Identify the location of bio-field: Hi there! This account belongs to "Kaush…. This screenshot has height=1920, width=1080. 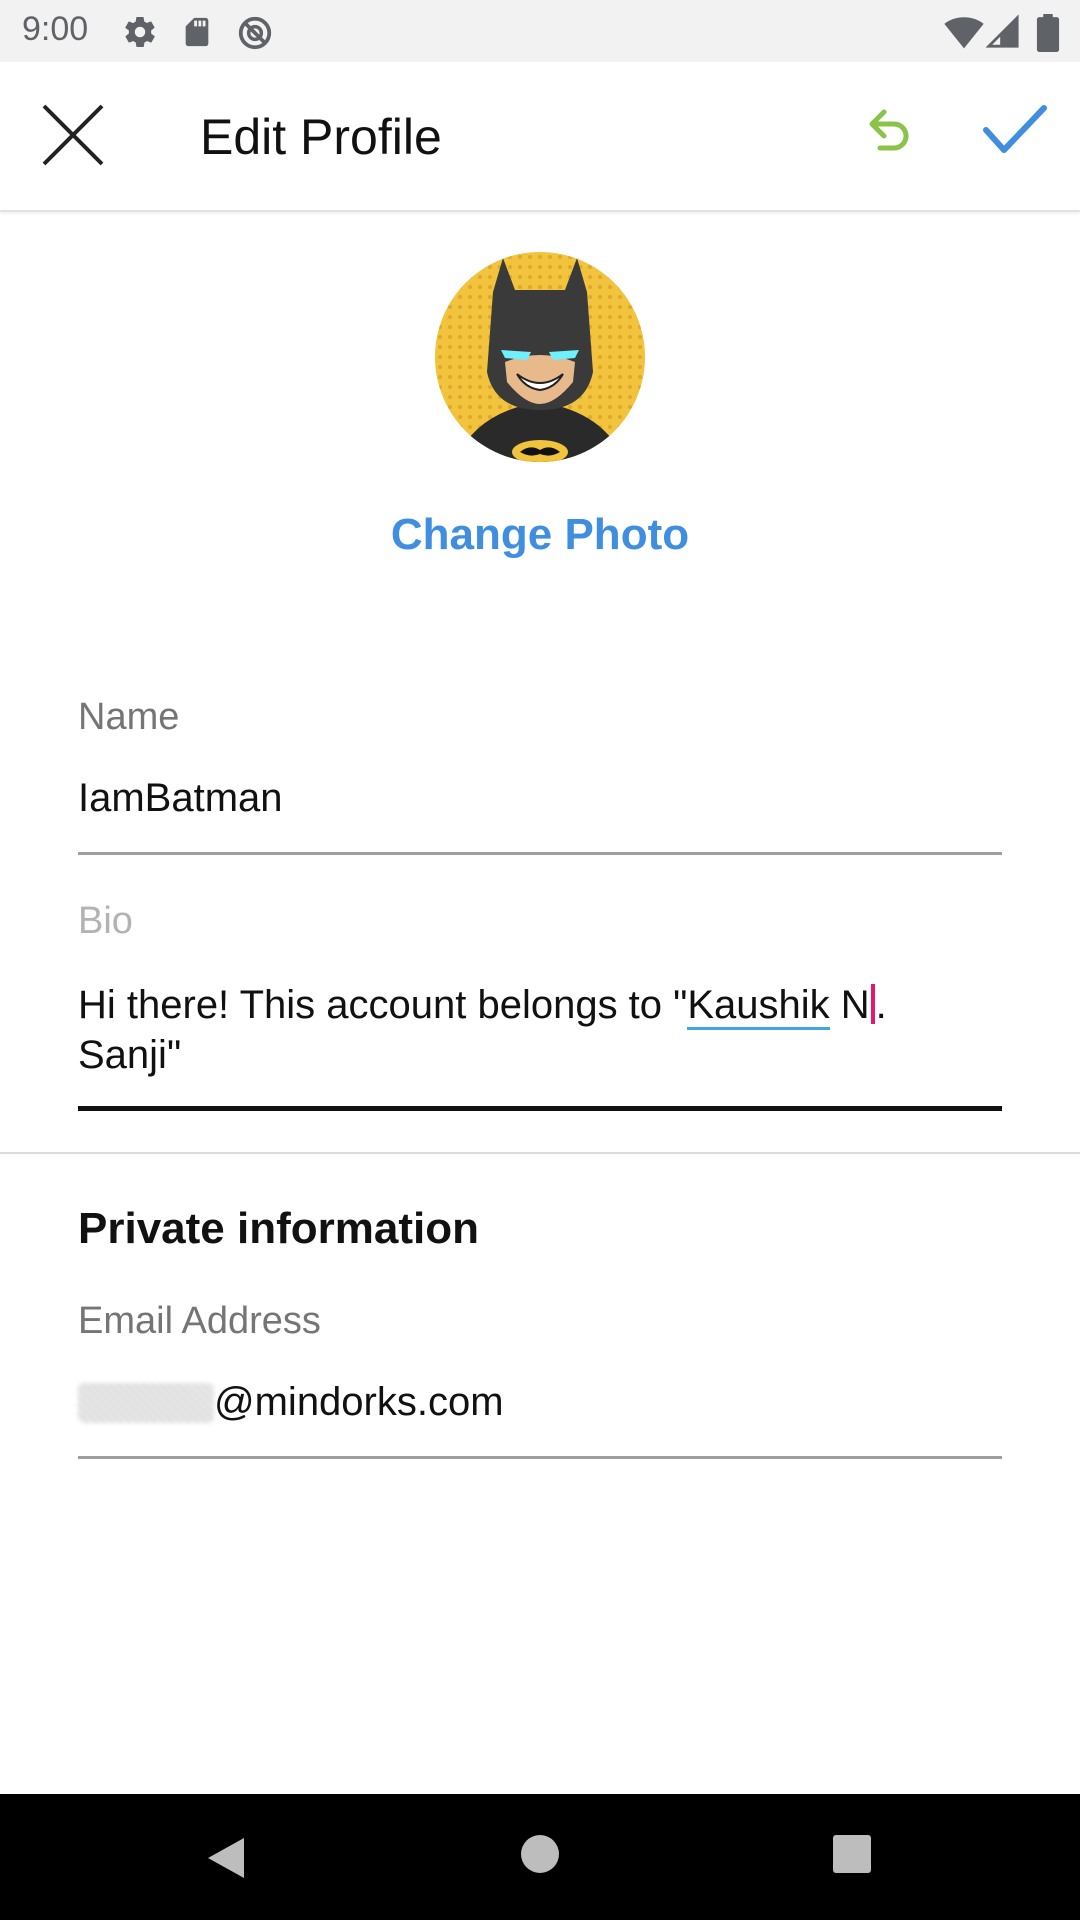
(538, 1030).